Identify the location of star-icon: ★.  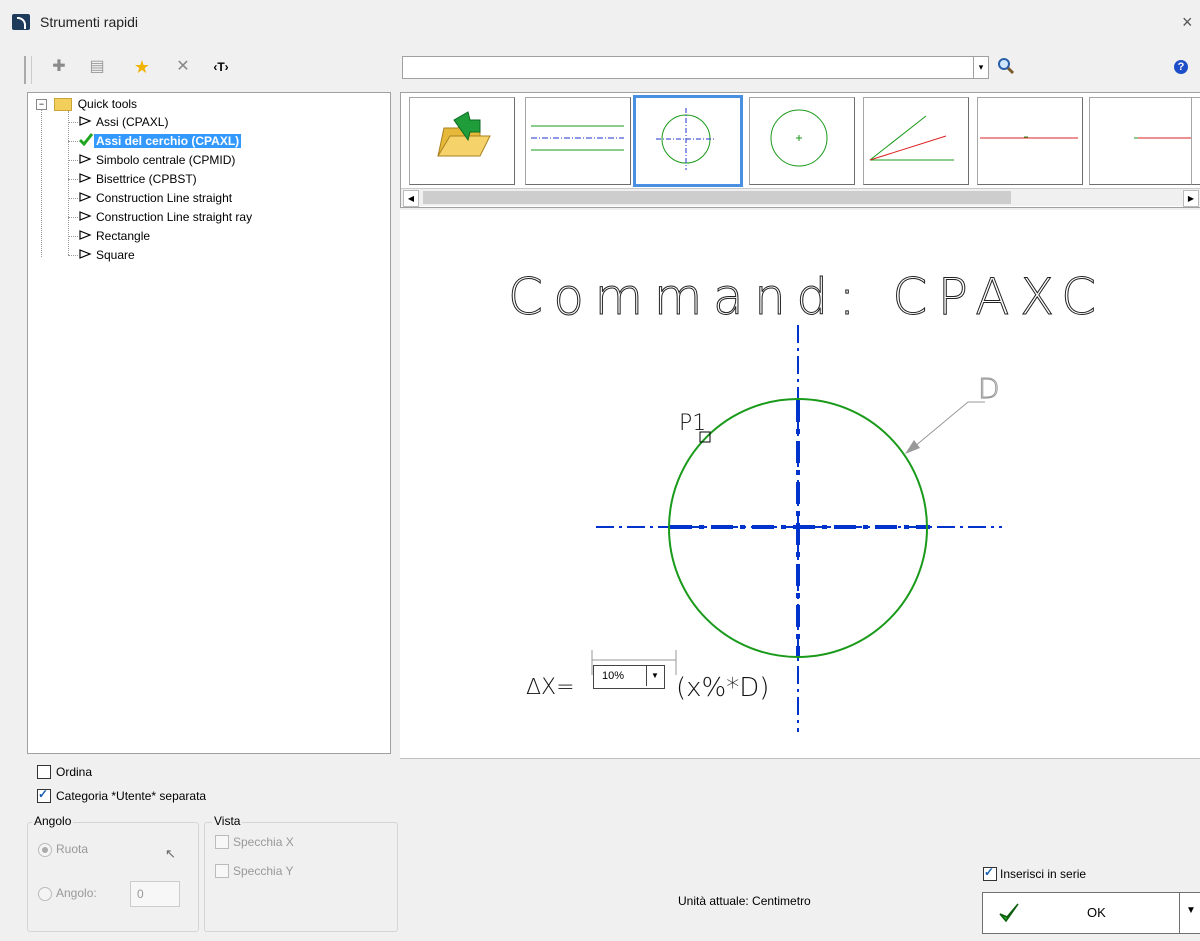
(142, 67).